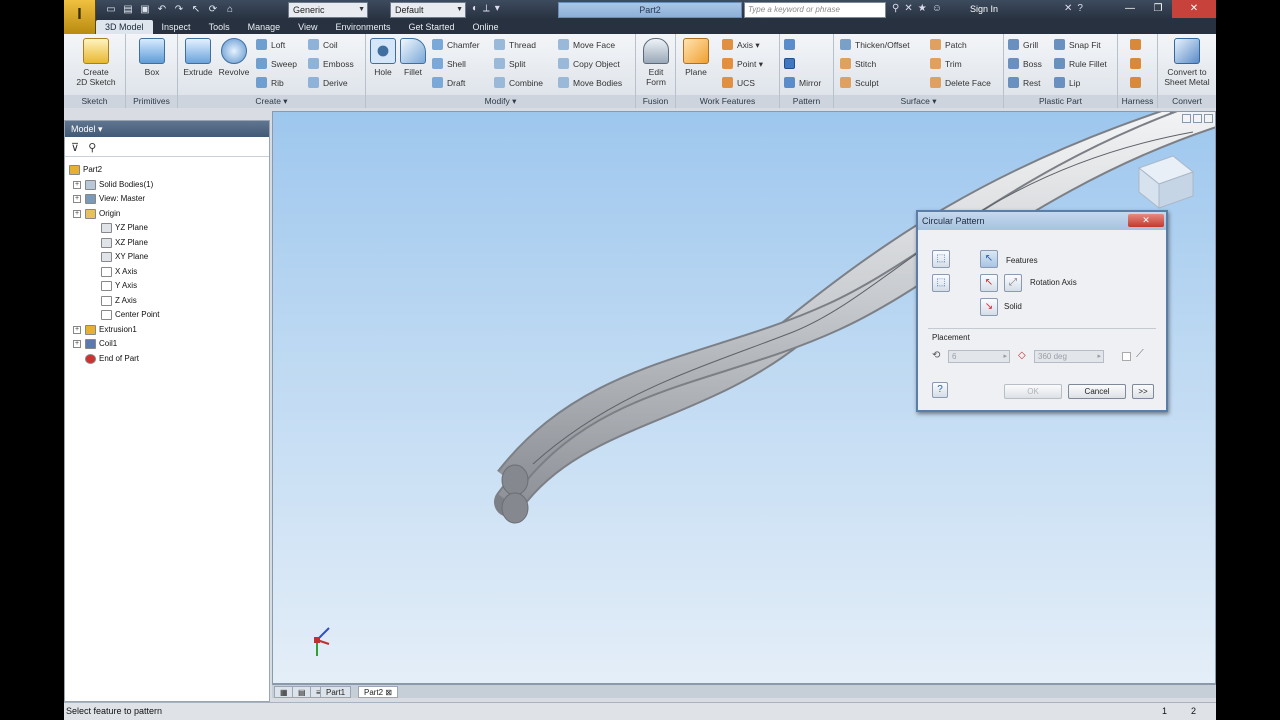  Describe the element at coordinates (1067, 83) in the screenshot. I see `lip-button: Lip` at that location.